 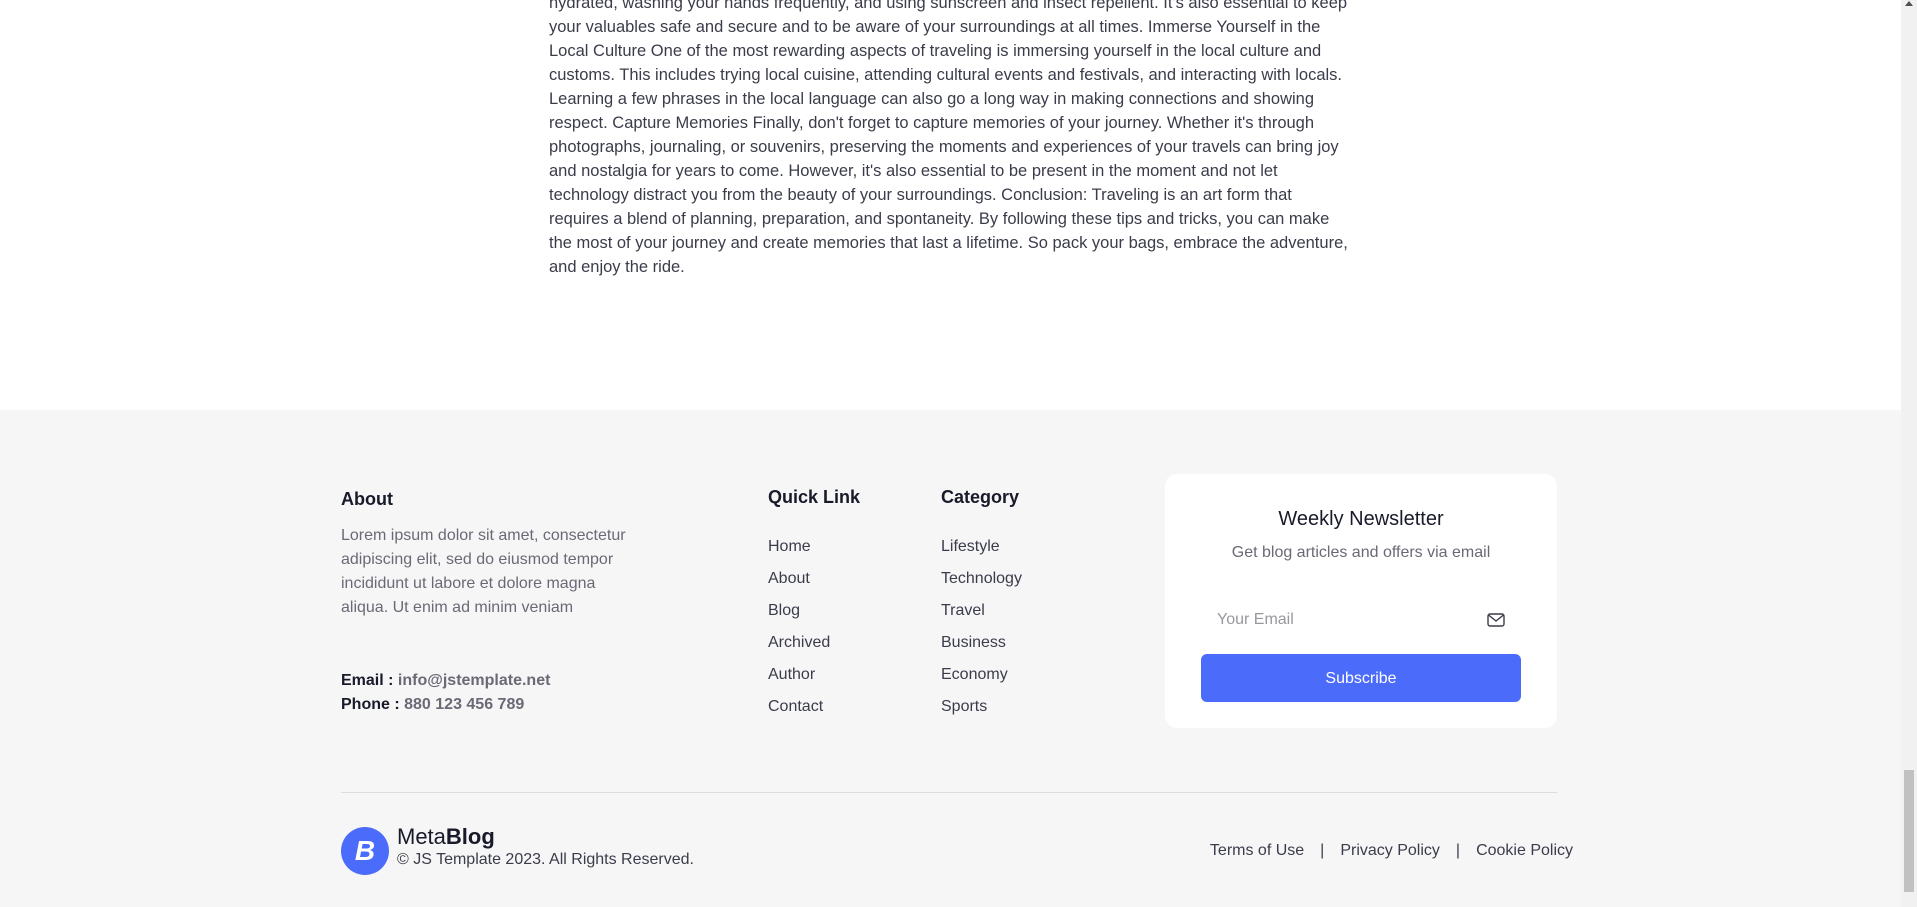 I want to click on phone-label: Phone :, so click(x=370, y=704).